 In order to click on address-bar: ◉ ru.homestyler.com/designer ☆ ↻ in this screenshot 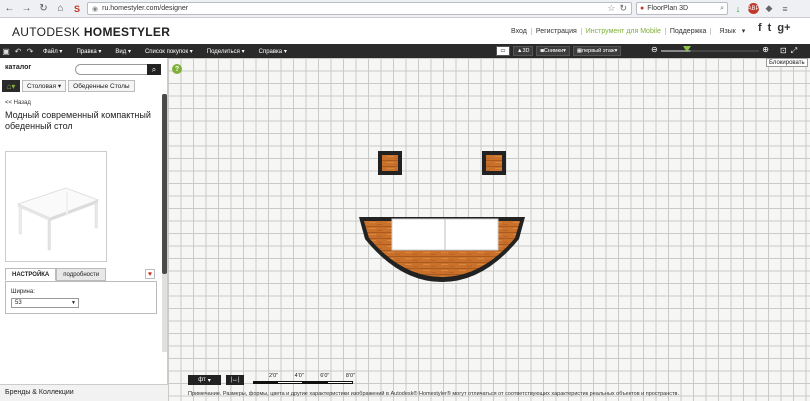, I will do `click(359, 8)`.